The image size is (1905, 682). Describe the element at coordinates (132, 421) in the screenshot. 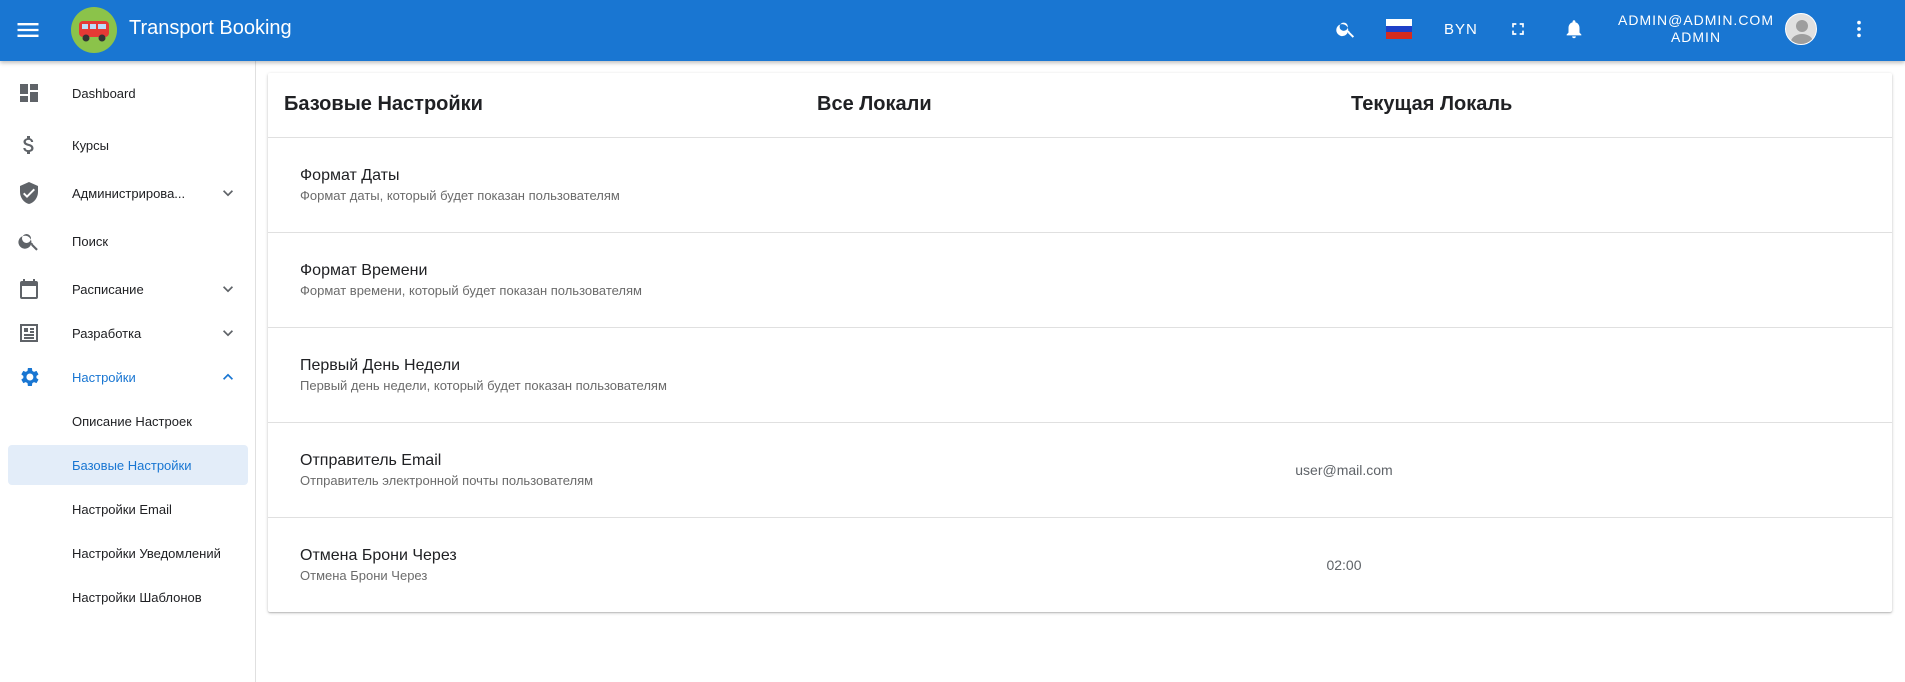

I see `sidebar-subitem-label: Описание Настроек` at that location.